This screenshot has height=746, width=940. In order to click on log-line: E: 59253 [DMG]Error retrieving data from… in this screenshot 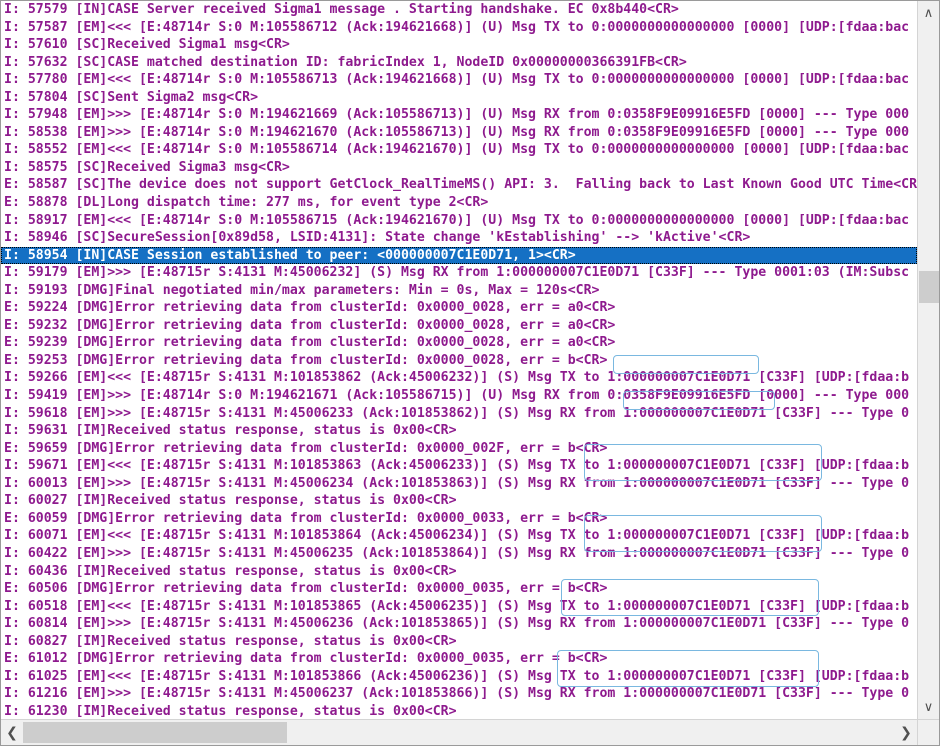, I will do `click(459, 361)`.